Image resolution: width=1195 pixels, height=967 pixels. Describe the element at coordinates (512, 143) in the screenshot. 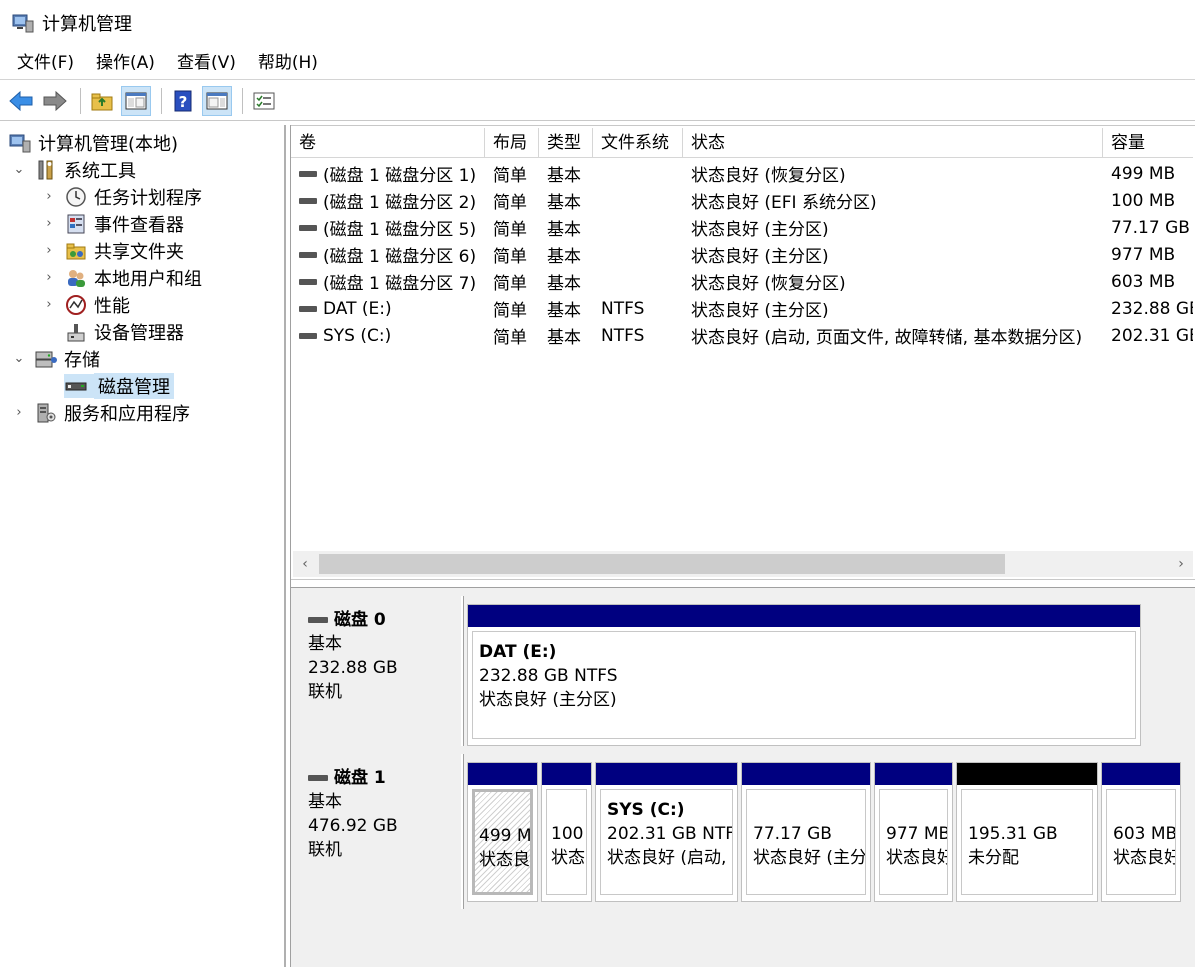

I see `column-header-layout: 布局` at that location.